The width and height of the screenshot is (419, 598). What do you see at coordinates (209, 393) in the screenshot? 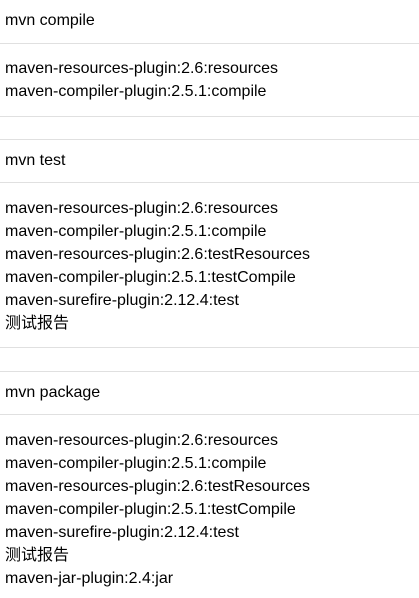
I see `section-header-package: mvn package` at bounding box center [209, 393].